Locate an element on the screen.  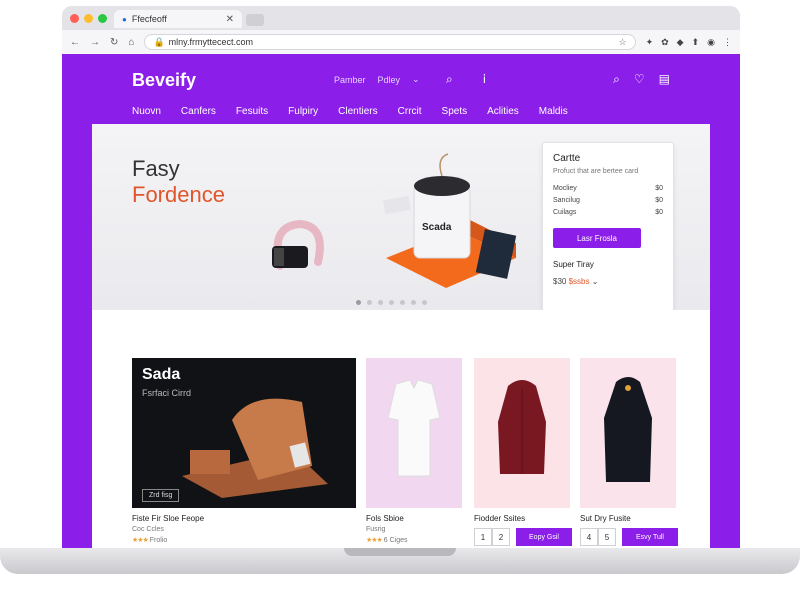
buy-button: Esvy Tull is located at coordinates (650, 537).